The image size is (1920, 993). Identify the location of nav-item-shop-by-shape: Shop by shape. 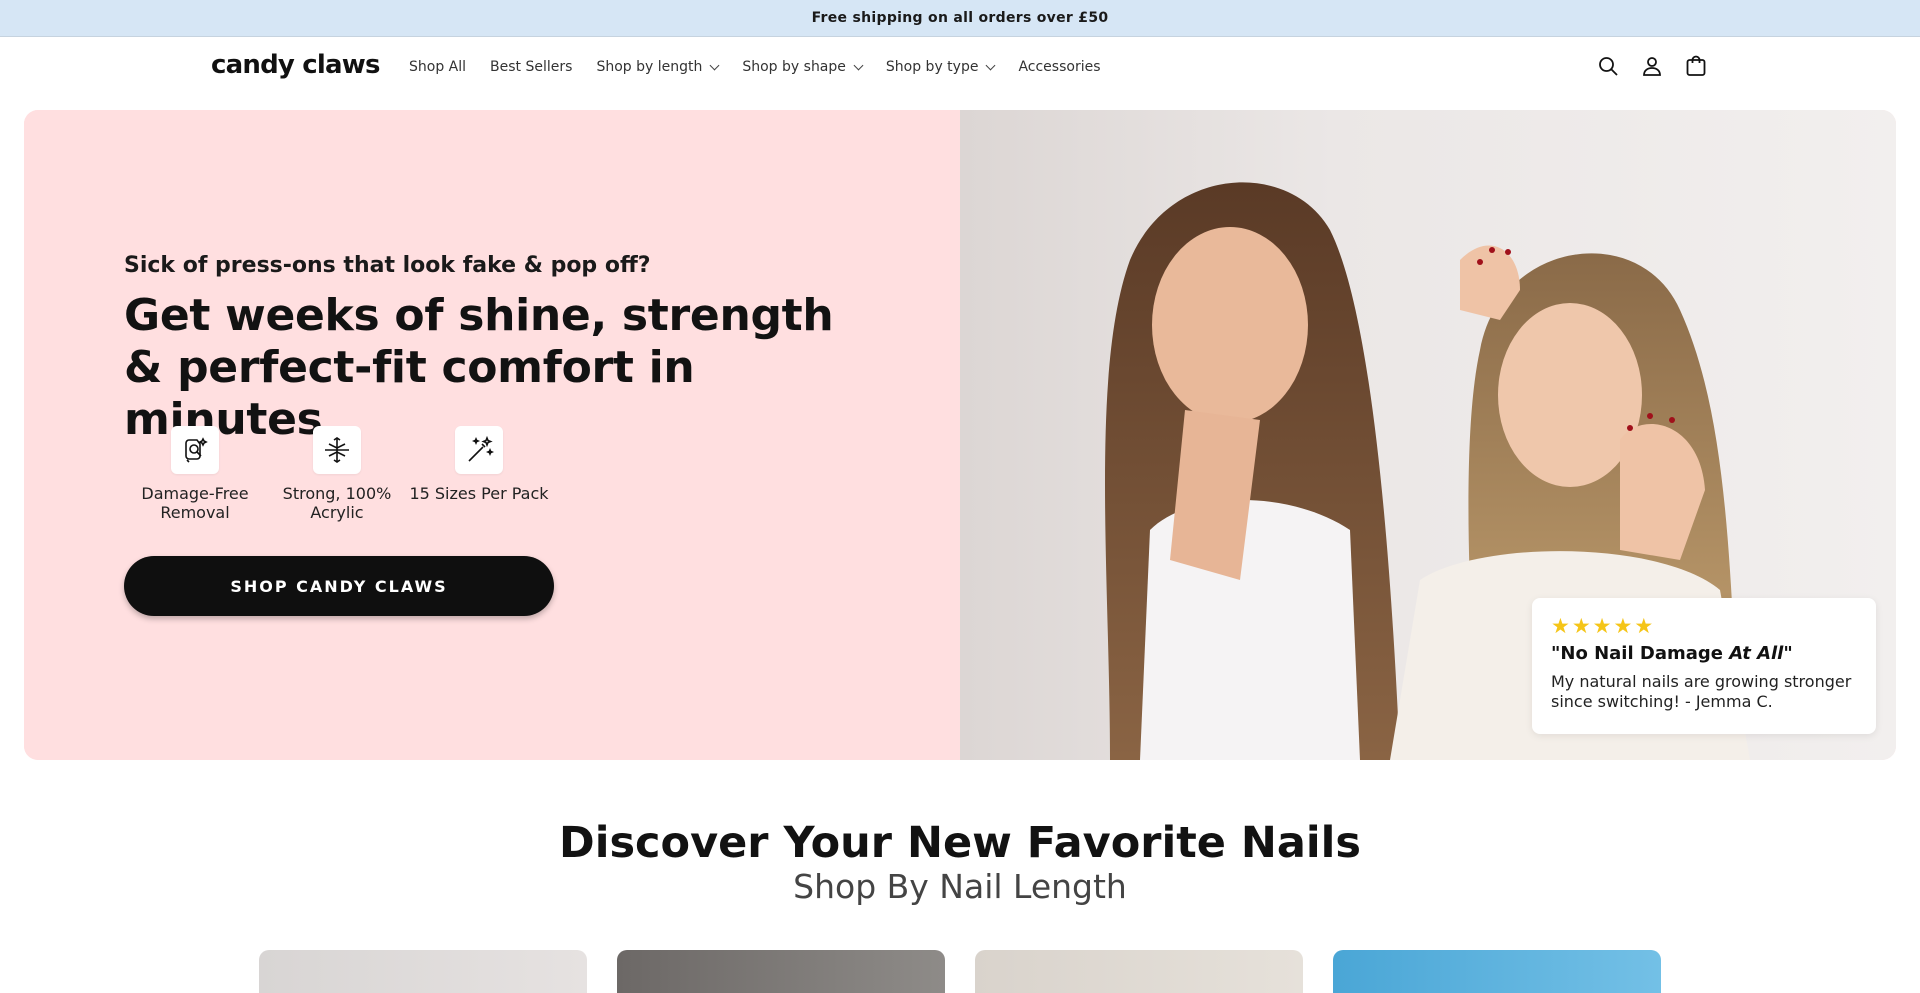
(803, 67).